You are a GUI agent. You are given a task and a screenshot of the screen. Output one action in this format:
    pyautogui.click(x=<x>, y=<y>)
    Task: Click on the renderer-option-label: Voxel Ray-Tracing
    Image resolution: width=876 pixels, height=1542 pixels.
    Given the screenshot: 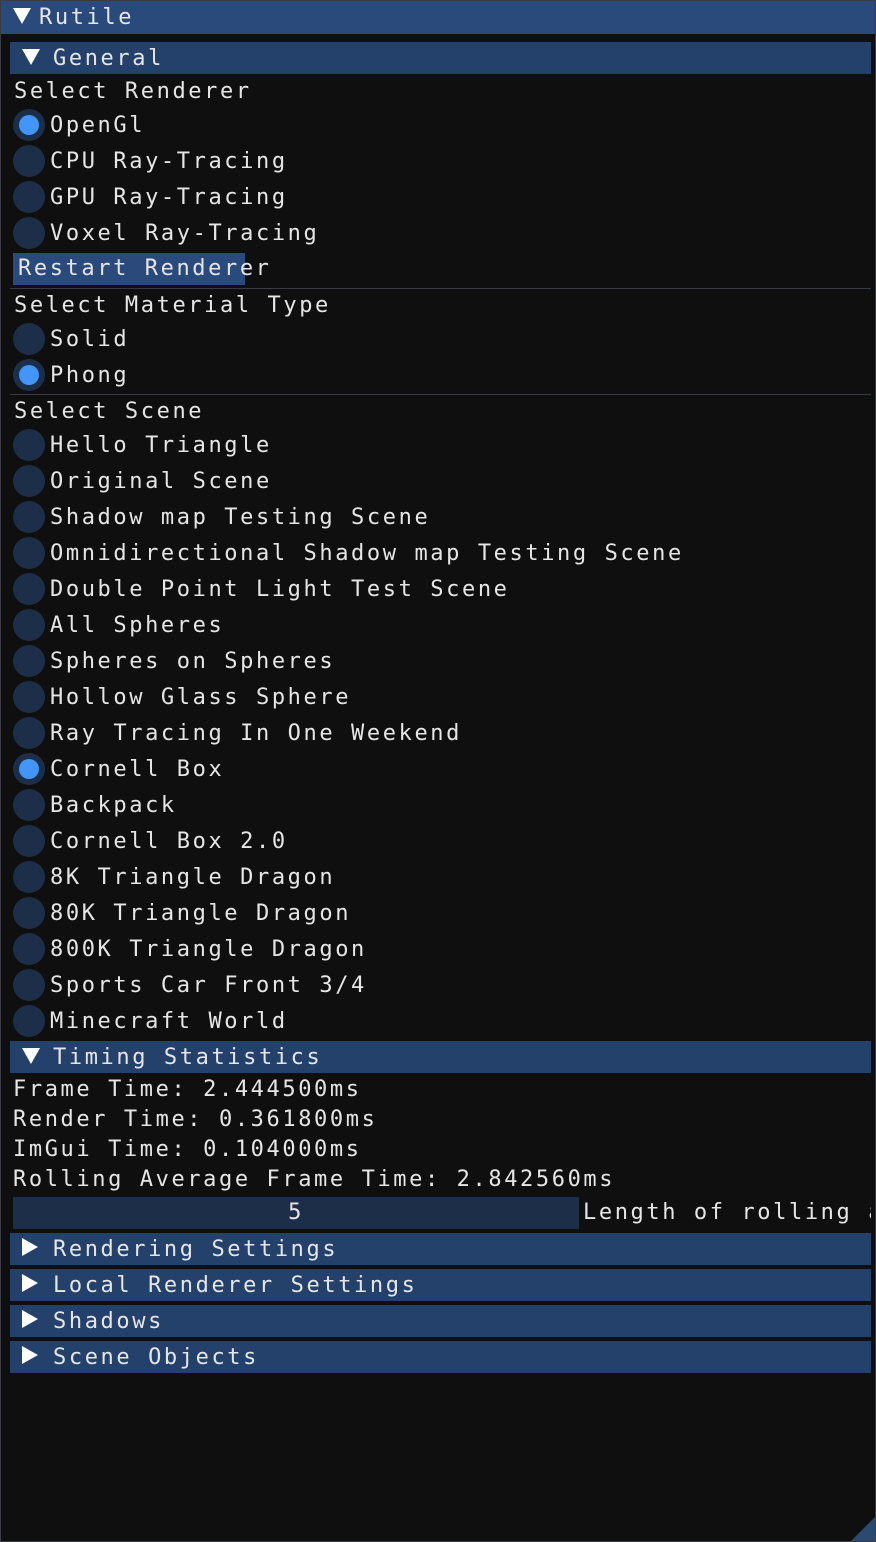 What is the action you would take?
    pyautogui.click(x=185, y=233)
    